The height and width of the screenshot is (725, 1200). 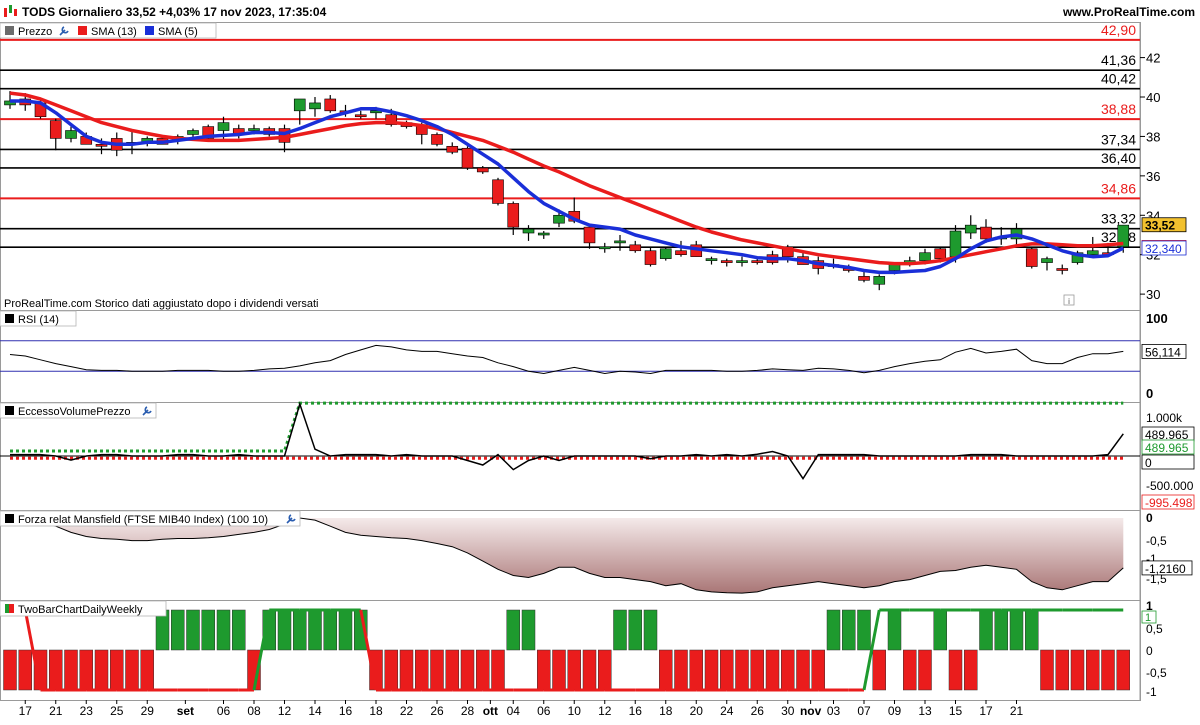 I want to click on vol-label-500k: -500.000, so click(x=1170, y=486).